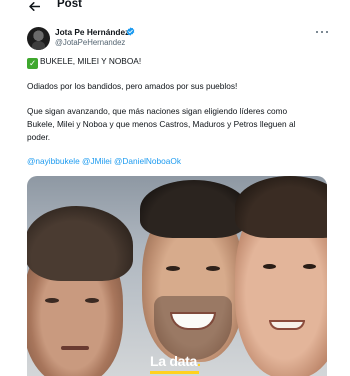 The image size is (350, 376). Describe the element at coordinates (39, 137) in the screenshot. I see `post-text-line: poder.` at that location.